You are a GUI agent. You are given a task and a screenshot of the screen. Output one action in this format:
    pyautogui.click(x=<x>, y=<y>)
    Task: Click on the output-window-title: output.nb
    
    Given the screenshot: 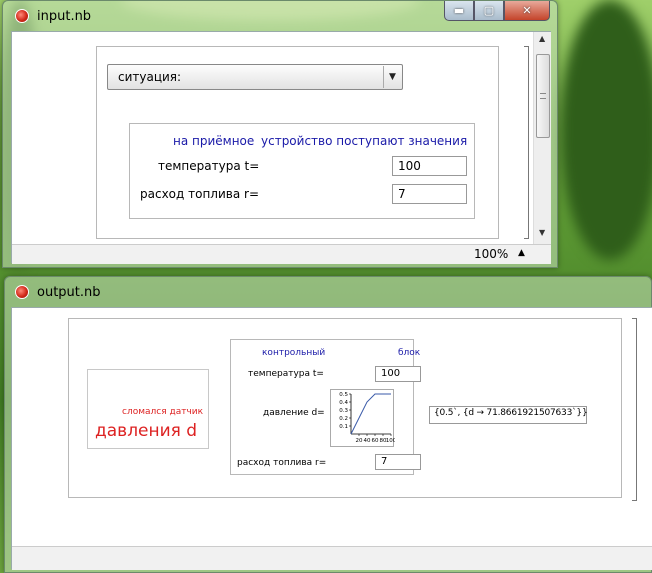 What is the action you would take?
    pyautogui.click(x=69, y=292)
    